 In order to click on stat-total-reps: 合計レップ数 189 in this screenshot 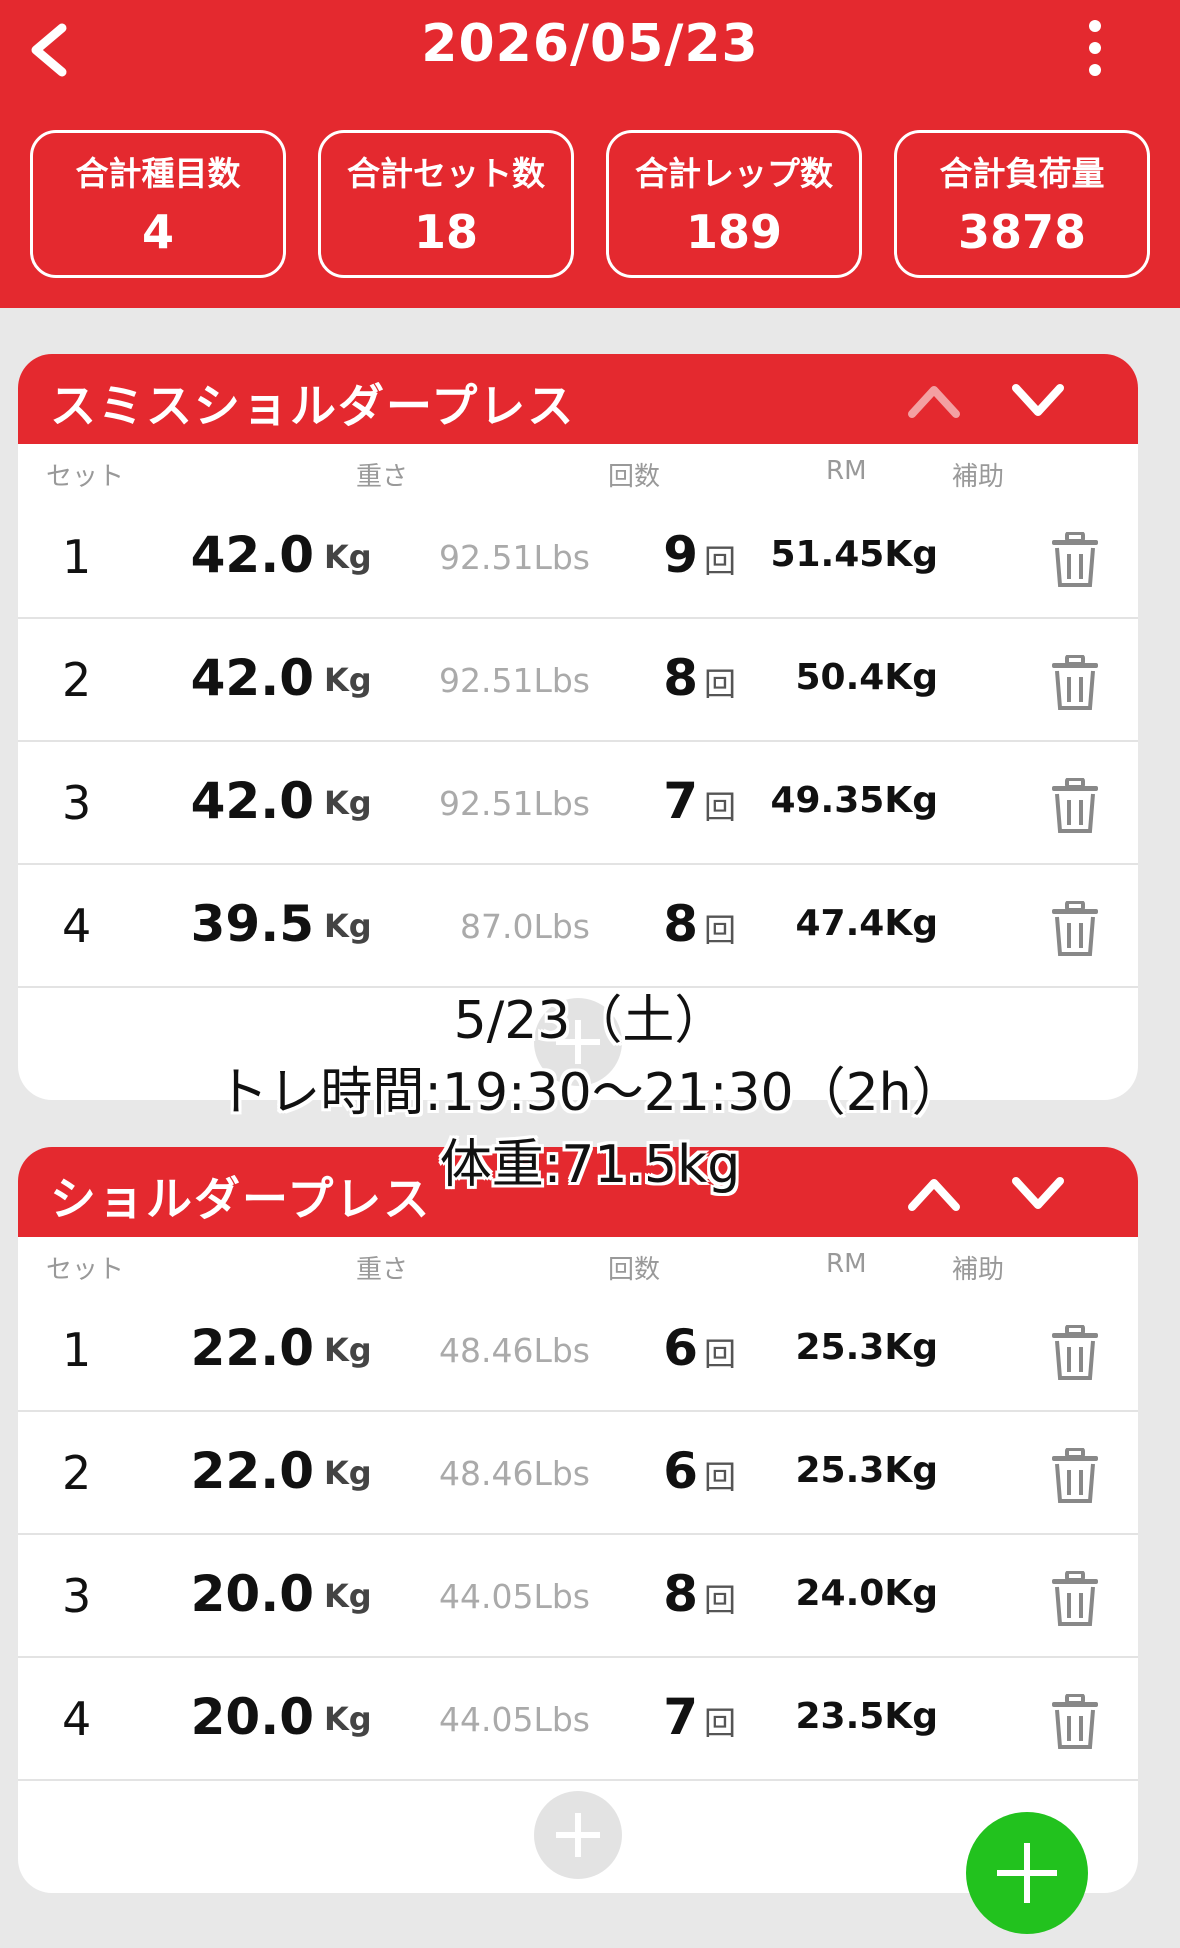, I will do `click(734, 204)`.